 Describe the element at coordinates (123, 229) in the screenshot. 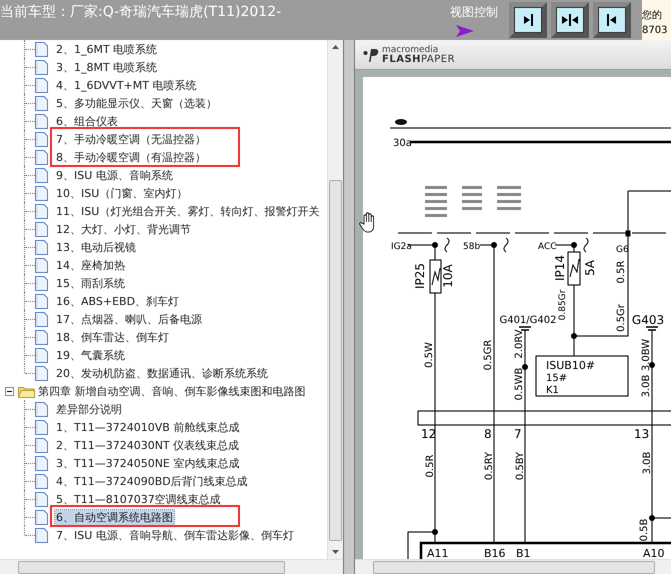

I see `tree-item: 12、大灯、小灯、背光调节` at that location.